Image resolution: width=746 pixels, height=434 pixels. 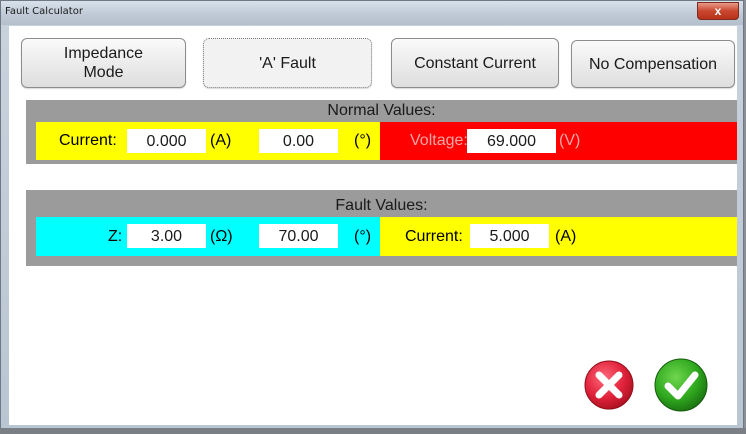 What do you see at coordinates (221, 236) in the screenshot?
I see `fault-z-unit: (Ω)` at bounding box center [221, 236].